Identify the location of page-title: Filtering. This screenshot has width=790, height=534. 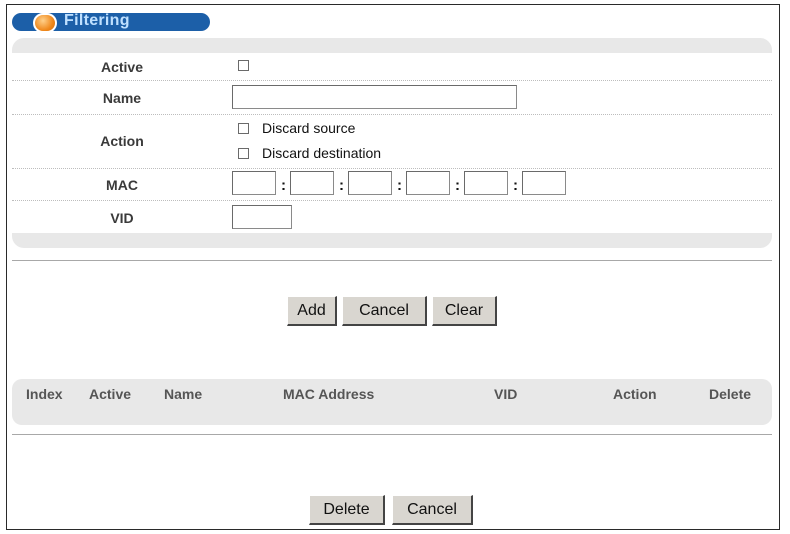
(97, 20).